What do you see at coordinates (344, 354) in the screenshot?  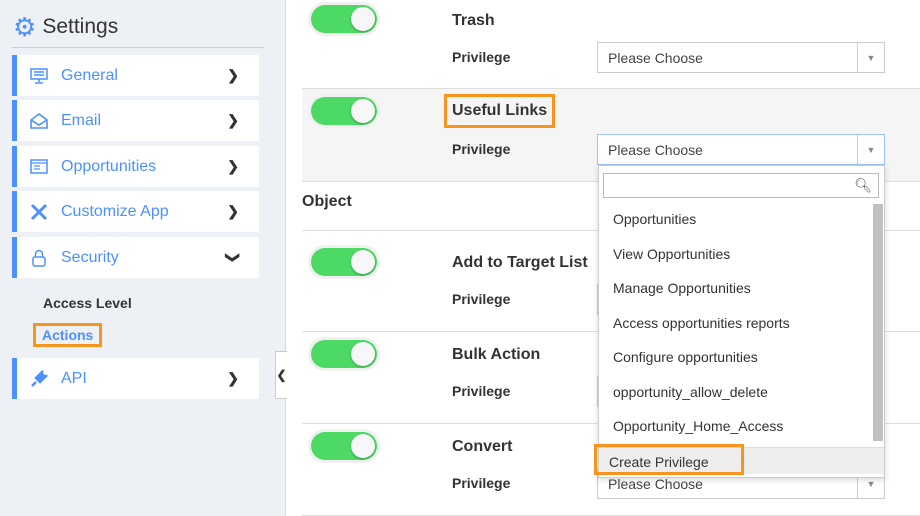 I see `bulk-action-toggle` at bounding box center [344, 354].